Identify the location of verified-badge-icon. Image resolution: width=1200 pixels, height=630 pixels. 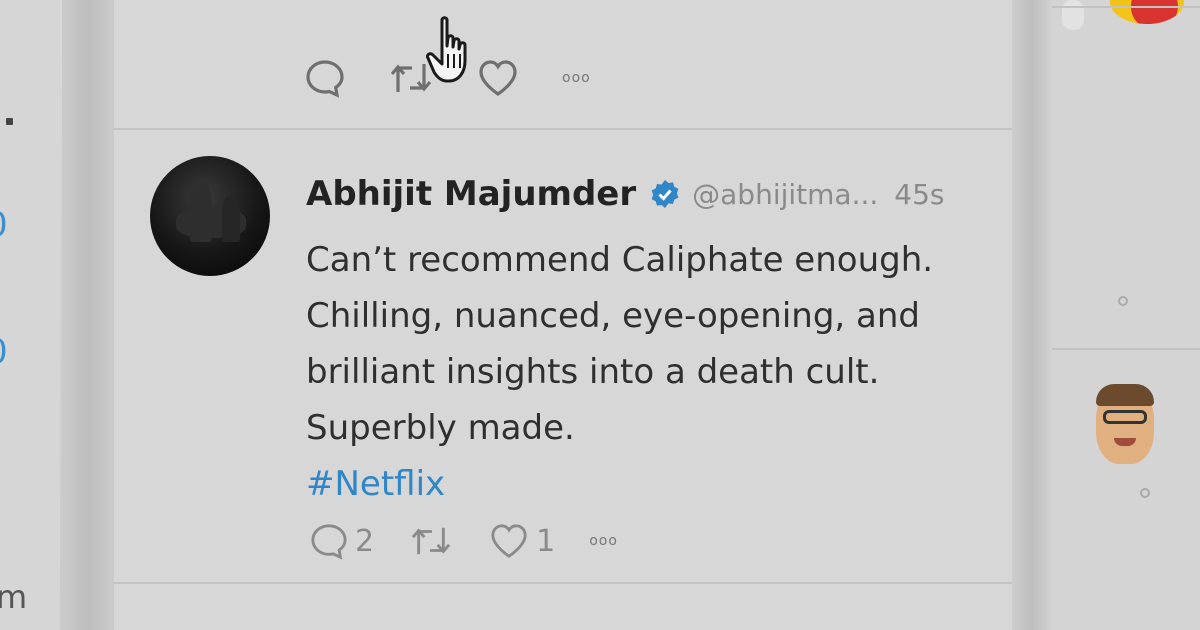
(665, 194).